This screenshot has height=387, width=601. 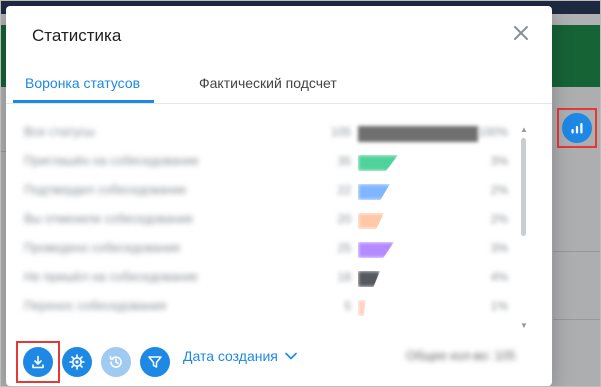 I want to click on funnel-row-label: Не пришёл на собеседование, so click(x=111, y=277).